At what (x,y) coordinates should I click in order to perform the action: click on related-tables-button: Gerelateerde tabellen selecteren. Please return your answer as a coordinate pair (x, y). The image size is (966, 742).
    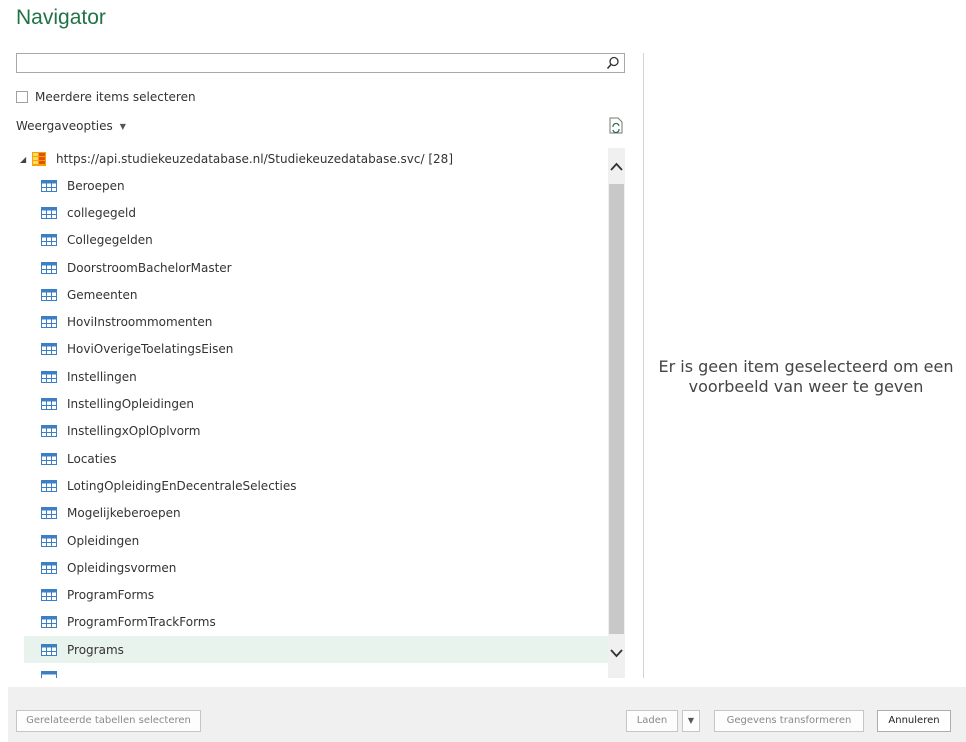
    Looking at the image, I should click on (108, 721).